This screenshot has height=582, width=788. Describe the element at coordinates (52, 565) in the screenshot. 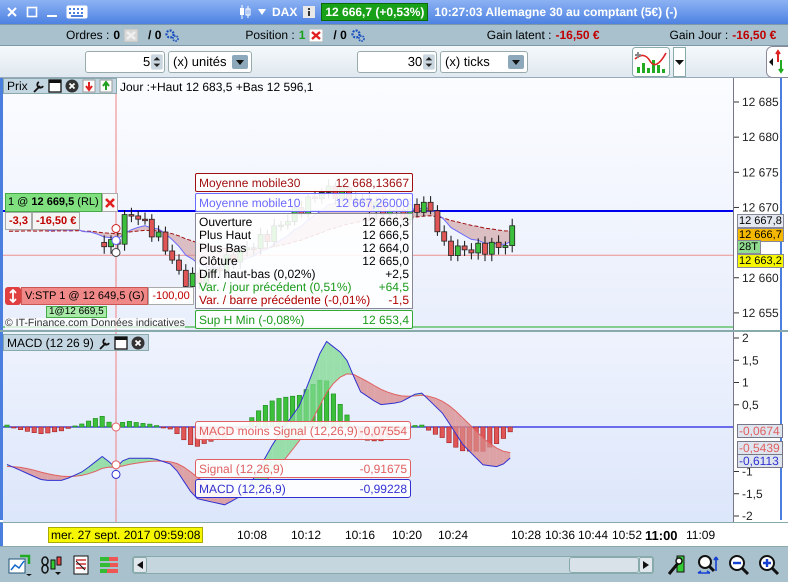

I see `chain-candle-icon` at that location.